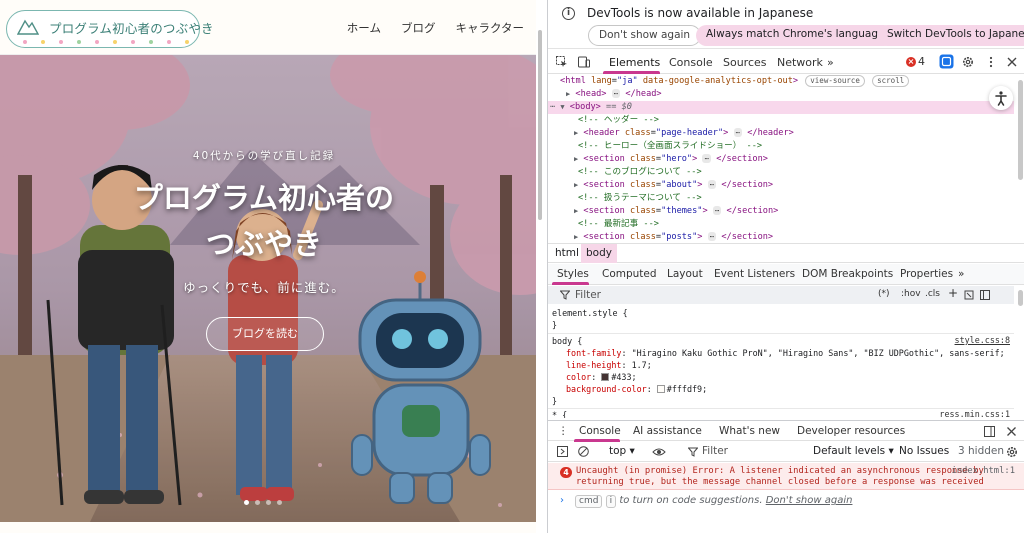  Describe the element at coordinates (1020, 298) in the screenshot. I see `styles-scrollbar` at that location.